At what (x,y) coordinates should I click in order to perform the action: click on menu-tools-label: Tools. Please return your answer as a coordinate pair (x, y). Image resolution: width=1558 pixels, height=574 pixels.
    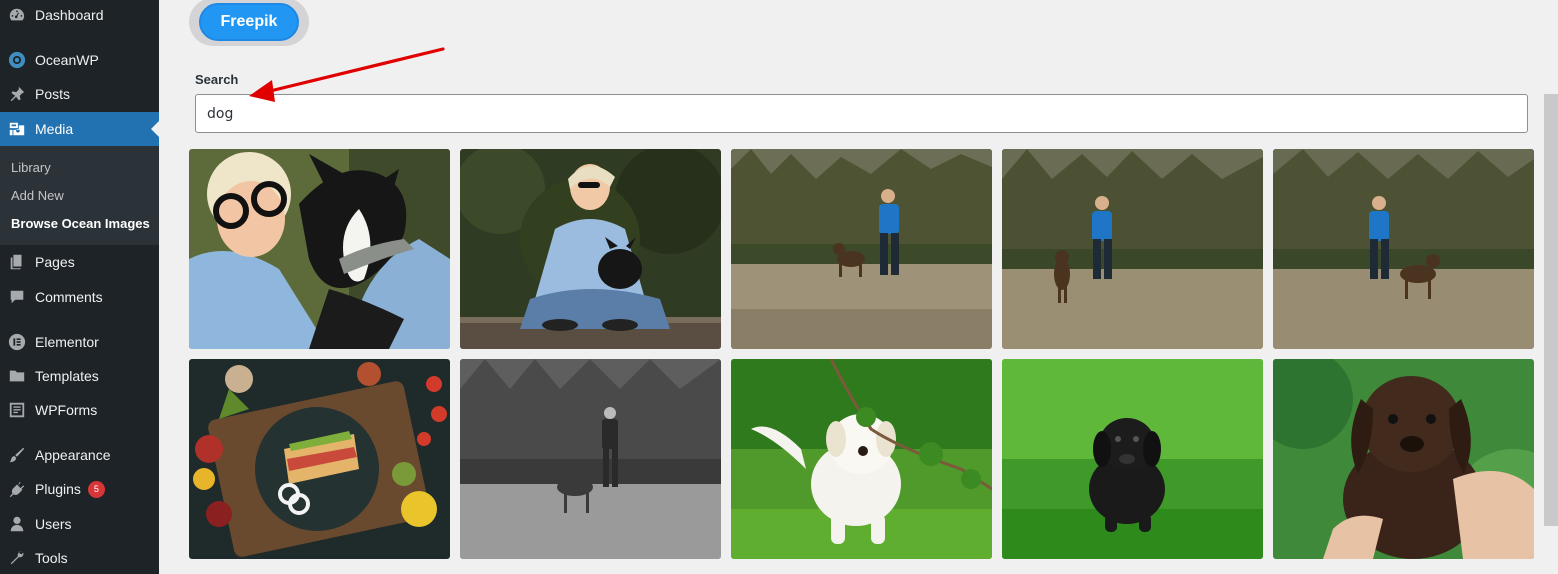
    Looking at the image, I should click on (51, 558).